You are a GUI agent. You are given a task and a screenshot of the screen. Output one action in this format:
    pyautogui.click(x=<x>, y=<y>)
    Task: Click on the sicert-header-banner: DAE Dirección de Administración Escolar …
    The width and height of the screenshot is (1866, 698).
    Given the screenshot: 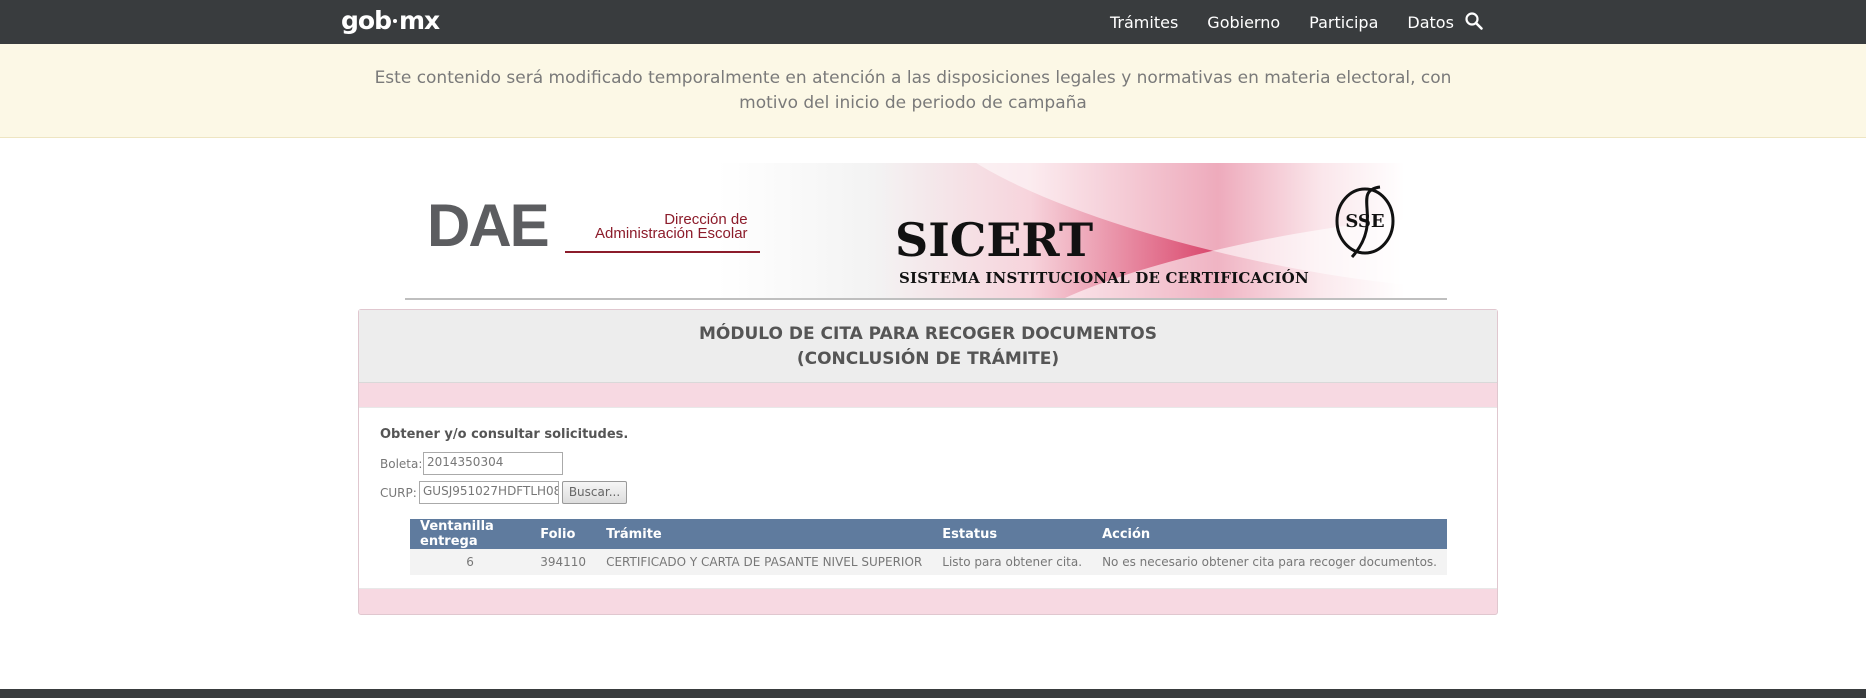 What is the action you would take?
    pyautogui.click(x=926, y=231)
    